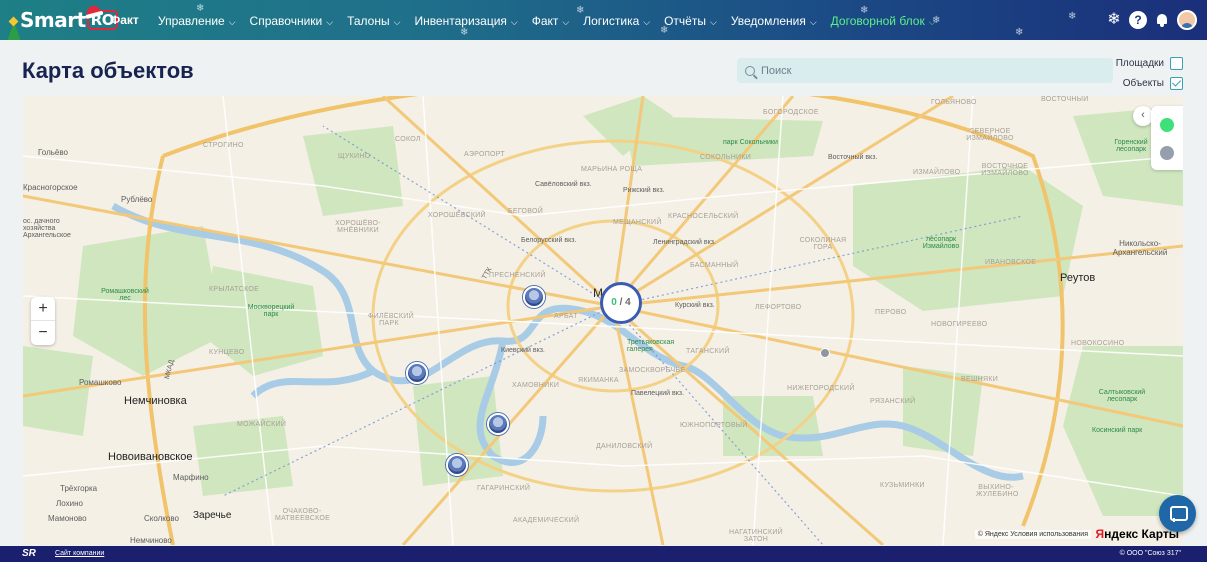  Describe the element at coordinates (990, 135) in the screenshot. I see `map-label: СЕВЕРНОЕ ИЗМАЙЛОВО` at that location.